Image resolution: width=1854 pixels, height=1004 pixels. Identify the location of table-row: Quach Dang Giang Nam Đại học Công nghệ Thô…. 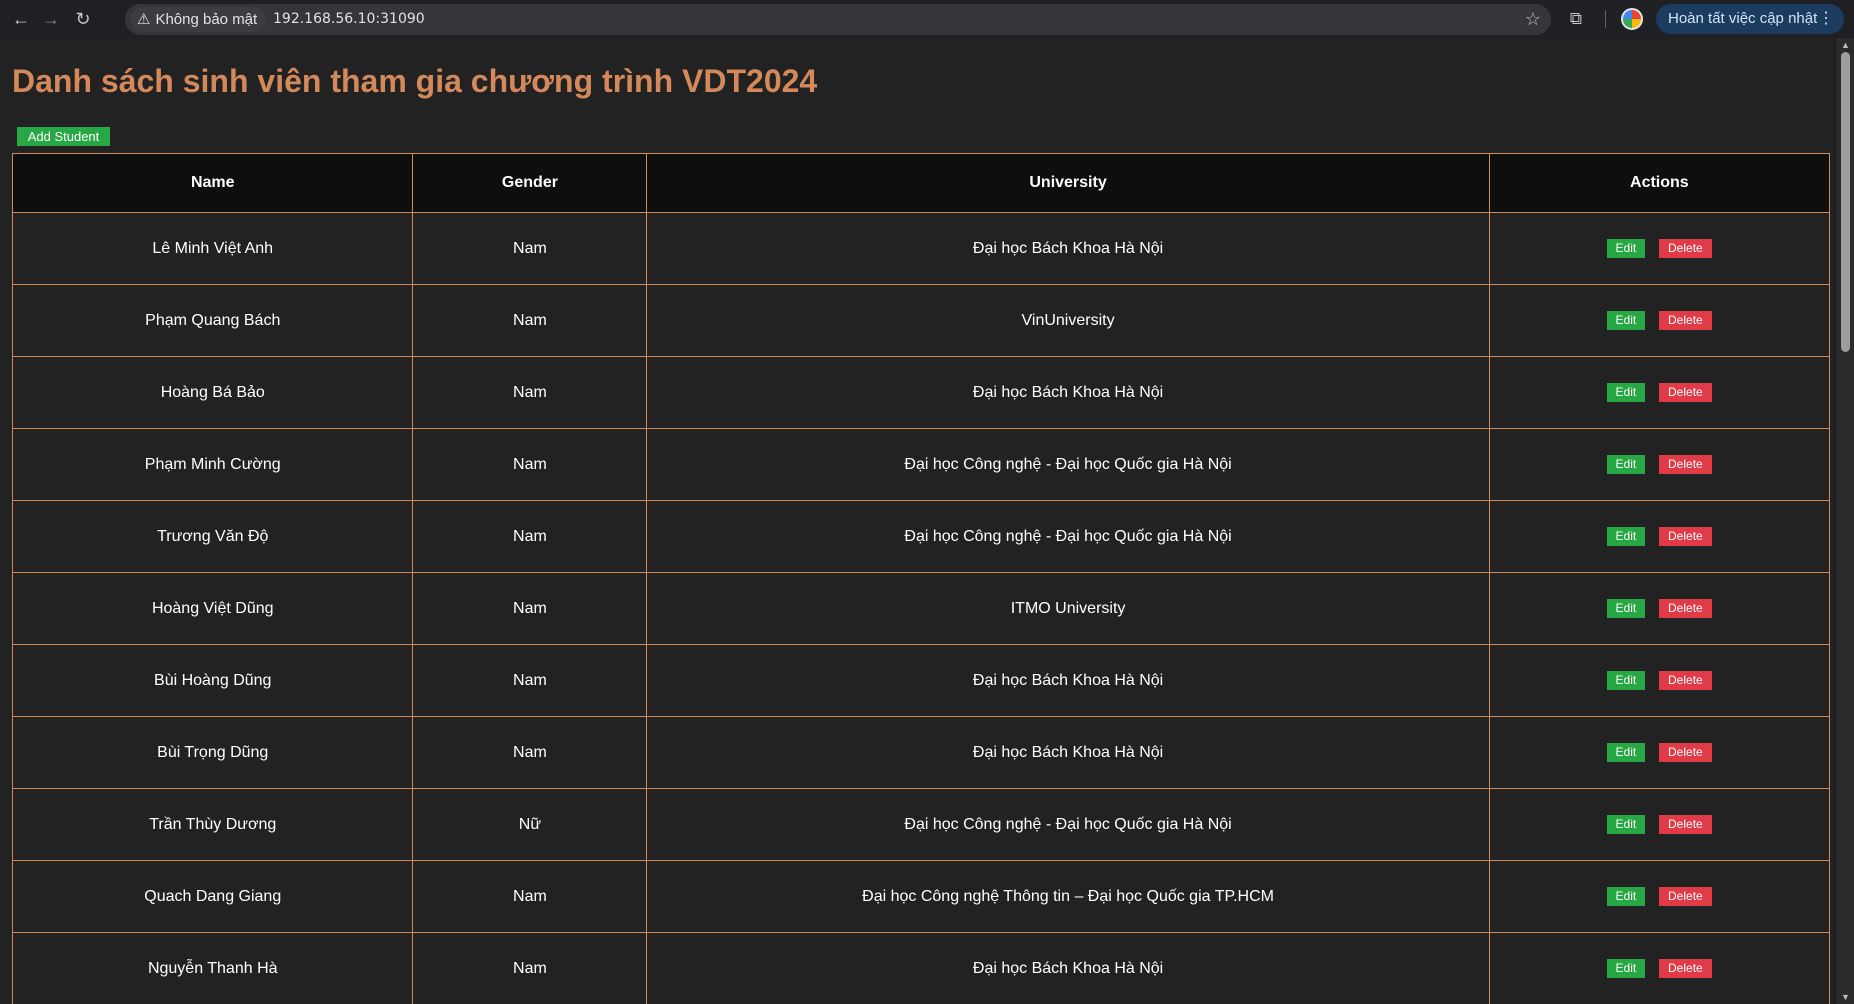
(921, 896).